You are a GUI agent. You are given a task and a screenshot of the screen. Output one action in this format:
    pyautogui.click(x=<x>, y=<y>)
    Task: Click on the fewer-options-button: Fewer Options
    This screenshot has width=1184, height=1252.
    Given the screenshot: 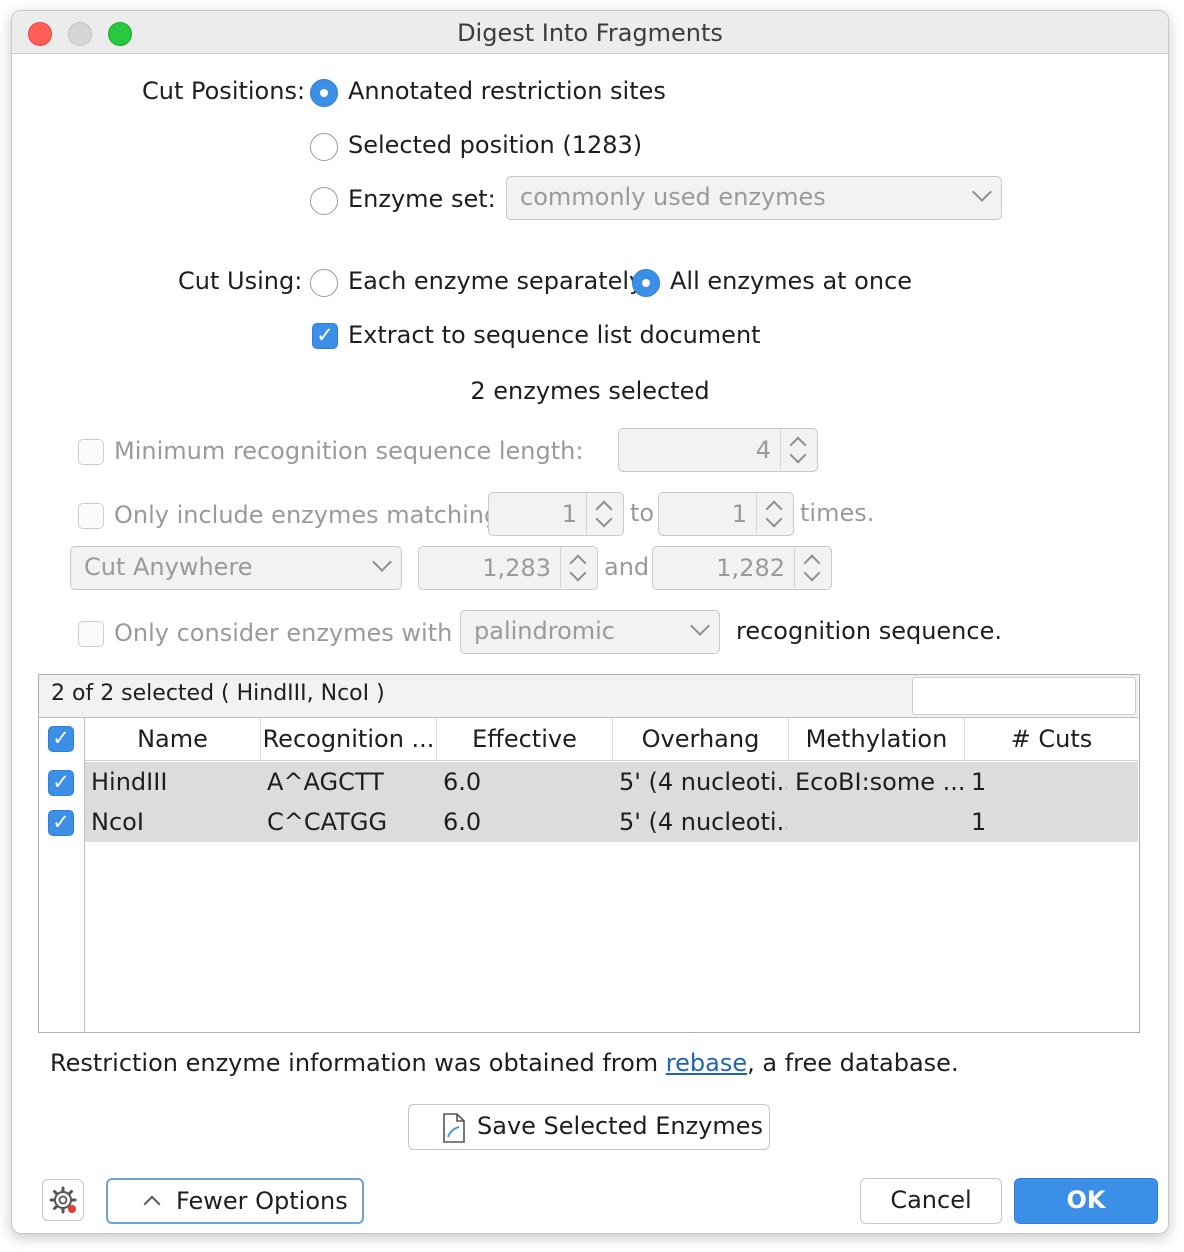 What is the action you would take?
    pyautogui.click(x=235, y=1201)
    